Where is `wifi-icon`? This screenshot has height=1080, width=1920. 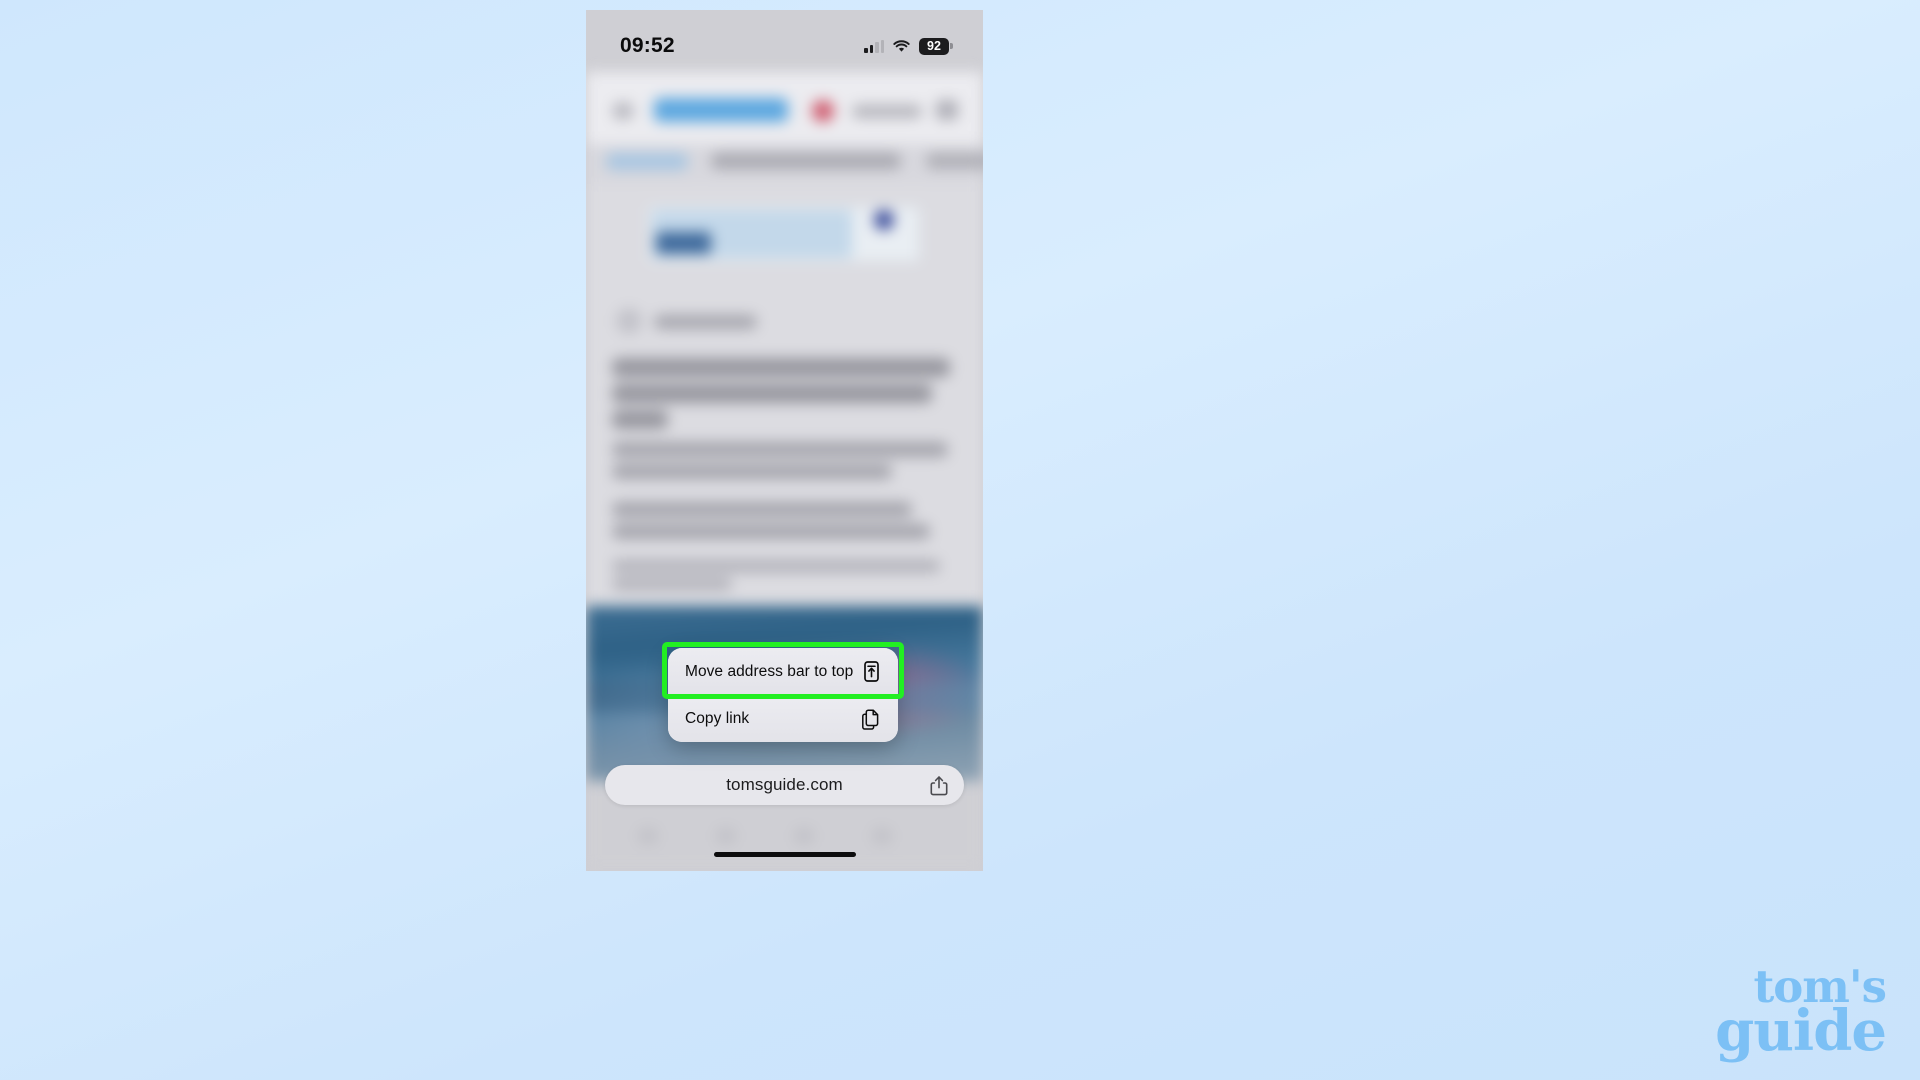 wifi-icon is located at coordinates (901, 46).